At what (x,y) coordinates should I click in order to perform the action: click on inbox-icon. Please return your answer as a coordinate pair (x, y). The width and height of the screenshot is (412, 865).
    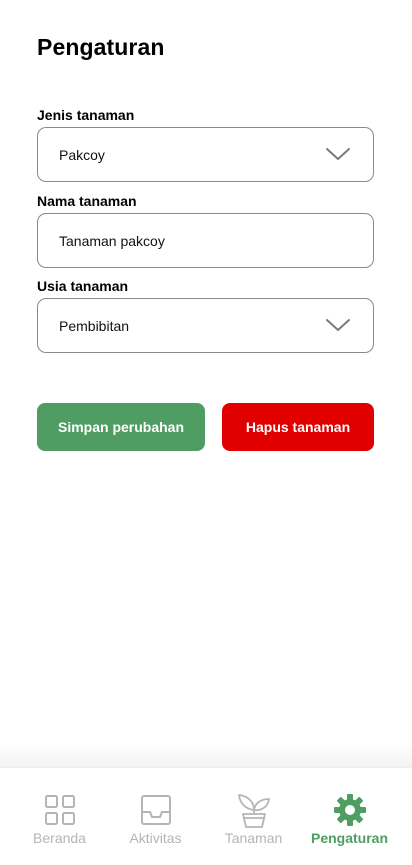
    Looking at the image, I should click on (155, 810).